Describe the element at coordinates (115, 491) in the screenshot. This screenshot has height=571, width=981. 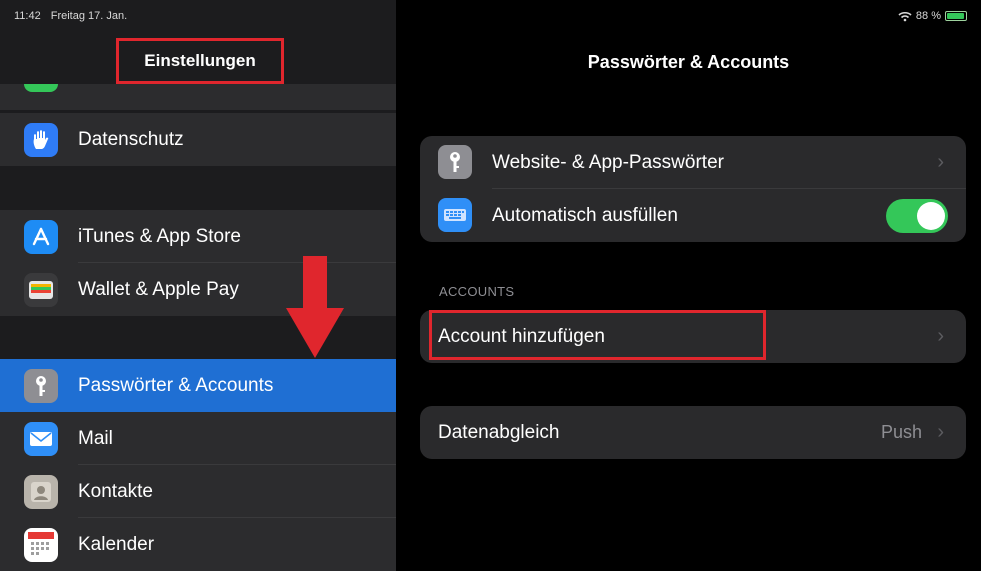
I see `sidebar-item-label: Kontakte` at that location.